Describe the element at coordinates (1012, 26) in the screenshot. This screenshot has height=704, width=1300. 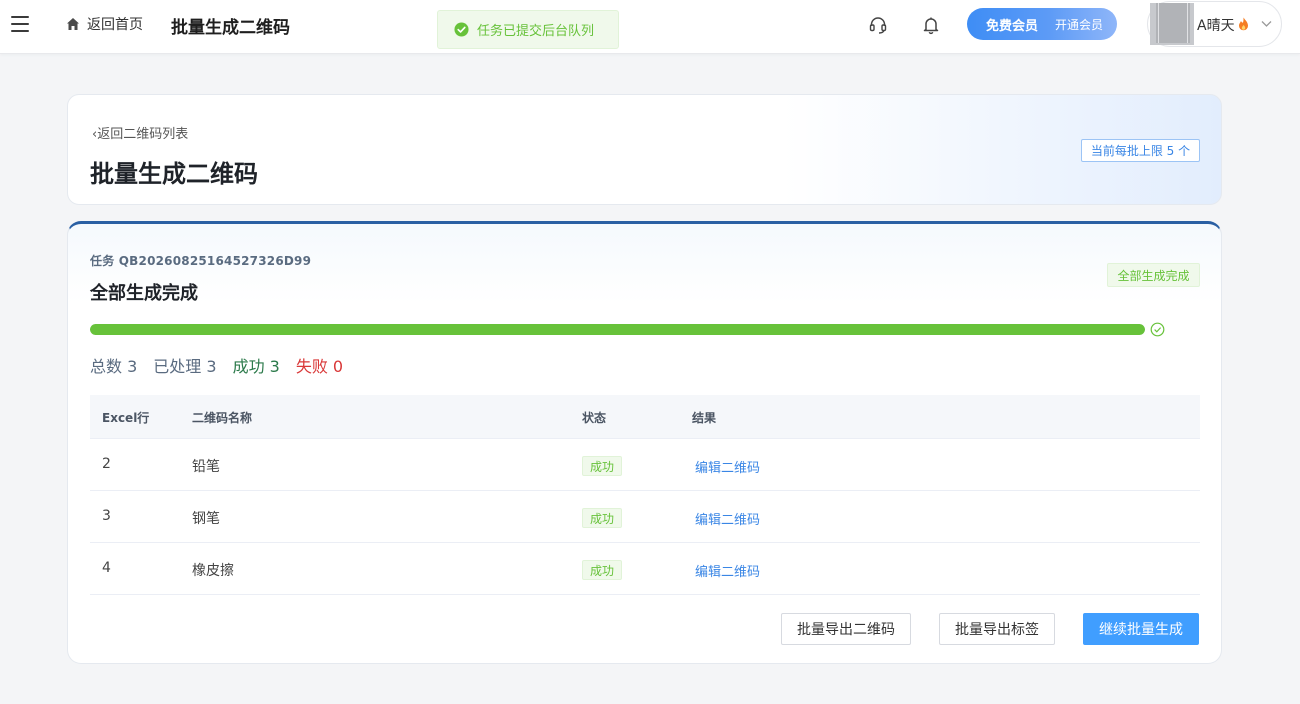
I see `vip-label: 免费会员` at that location.